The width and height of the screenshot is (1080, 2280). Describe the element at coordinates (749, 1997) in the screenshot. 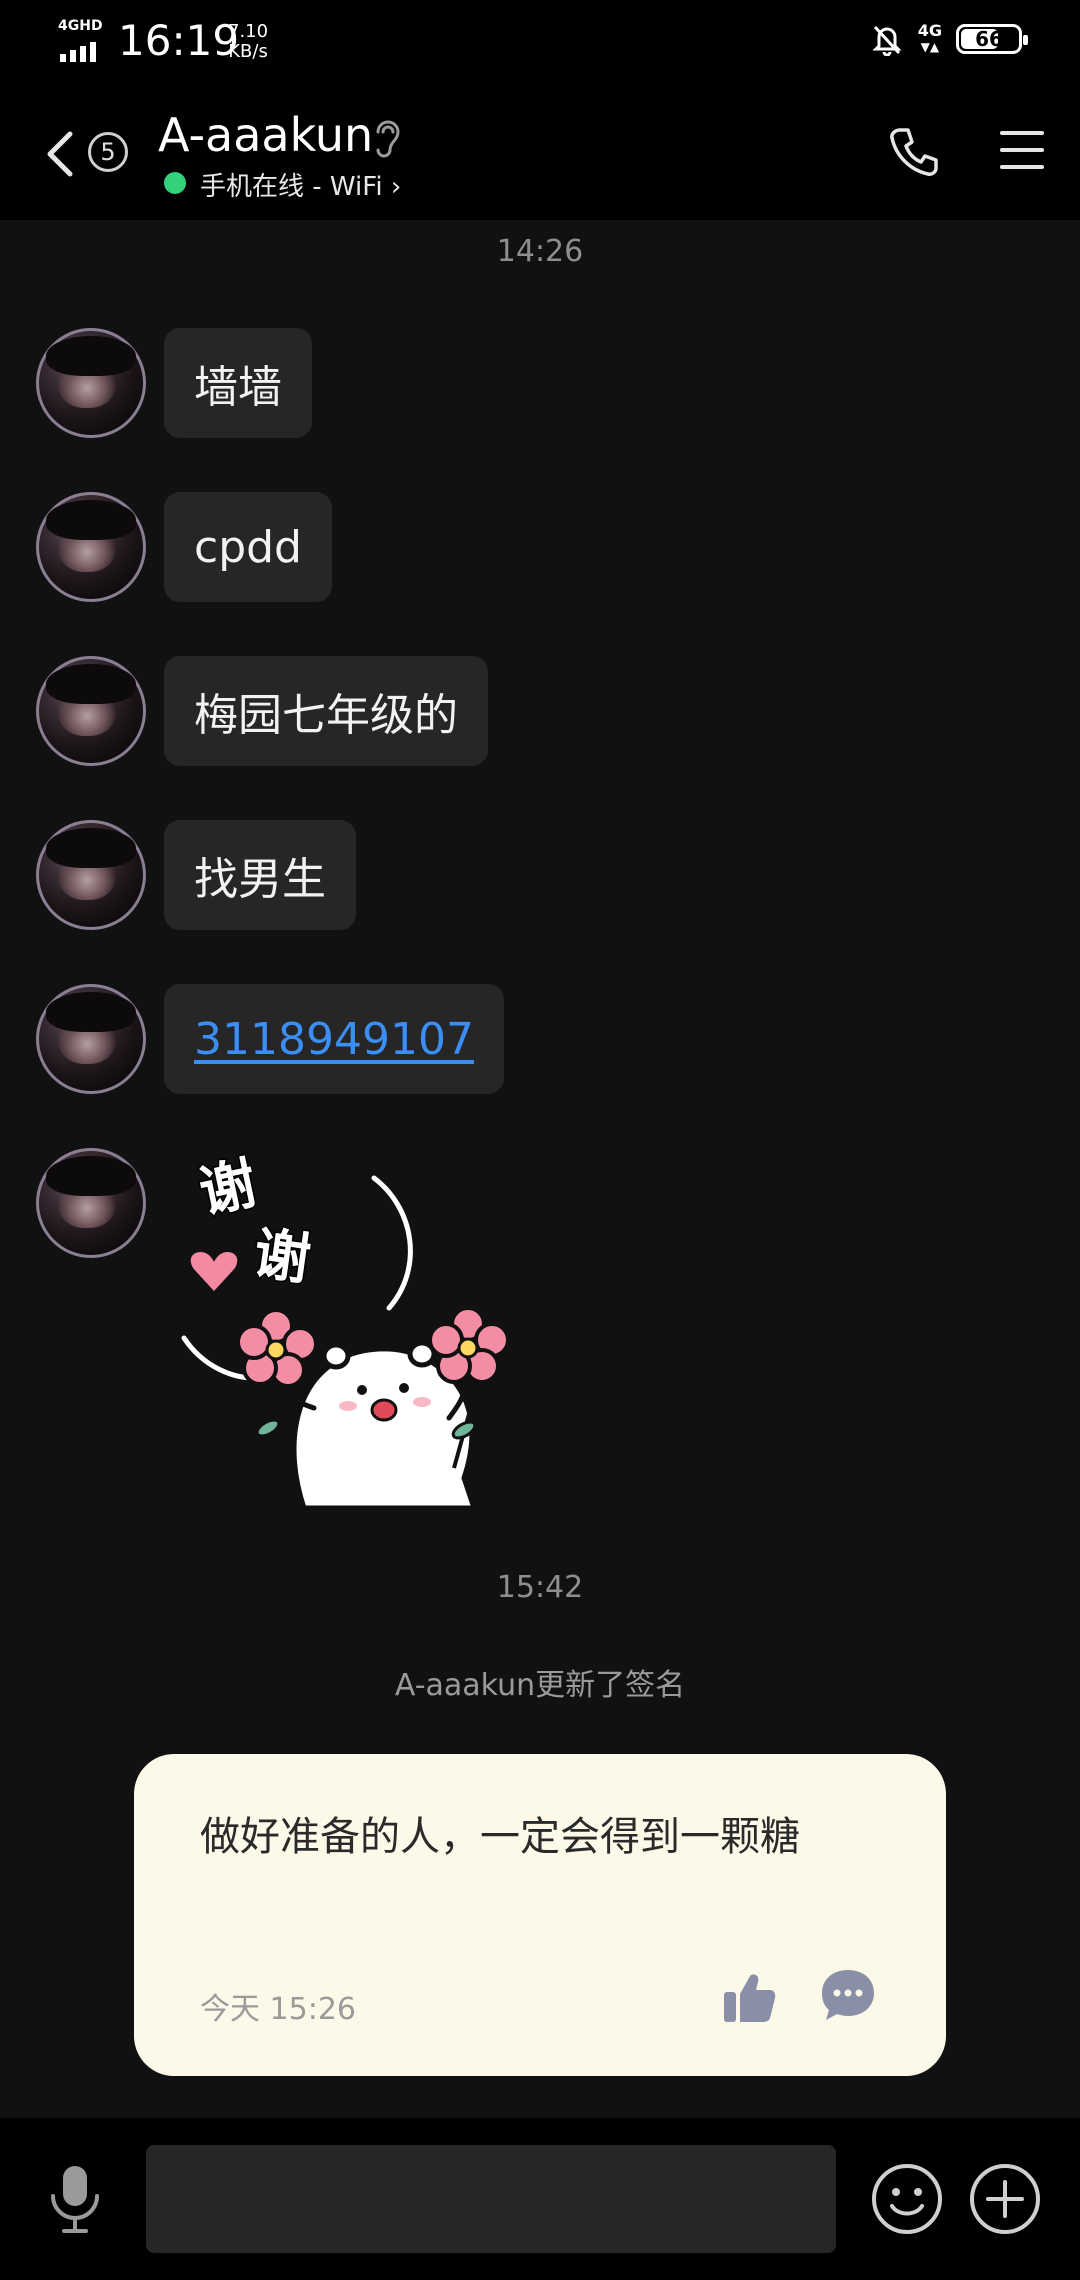

I see `thumbs-up-icon` at that location.